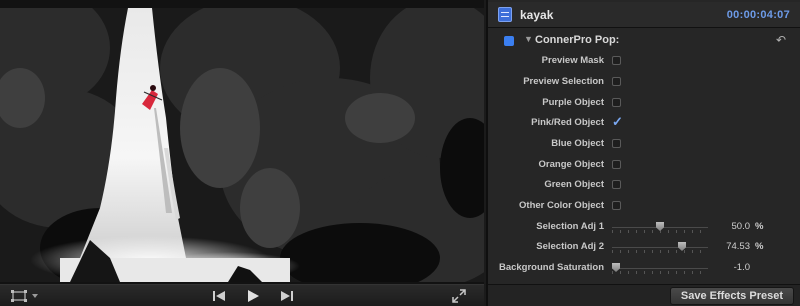 This screenshot has width=800, height=306. I want to click on view-options-button, so click(25, 296).